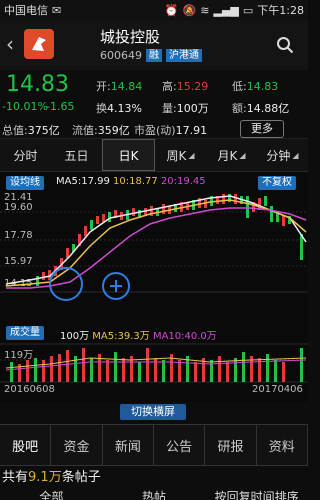 The height and width of the screenshot is (500, 320). I want to click on tab-minute: 分钟 ◢, so click(282, 155).